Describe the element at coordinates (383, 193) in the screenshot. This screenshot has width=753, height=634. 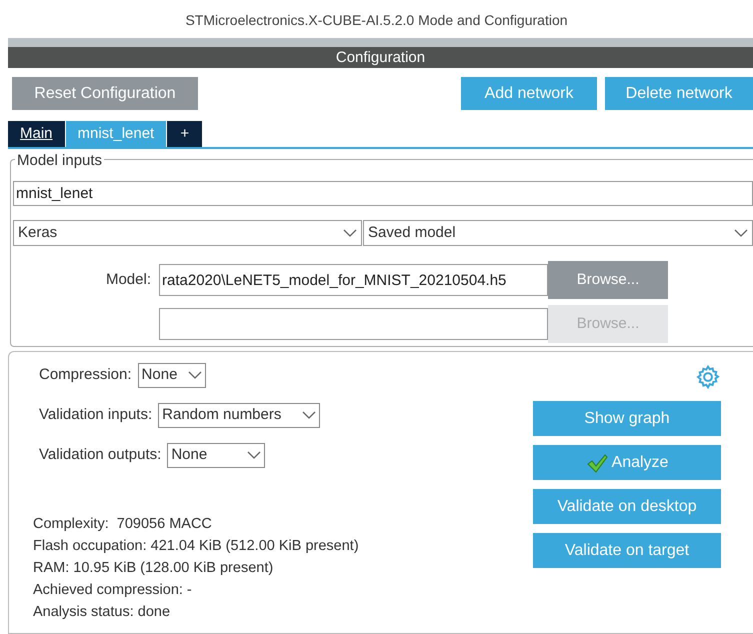
I see `name-field: mnist_lenet` at that location.